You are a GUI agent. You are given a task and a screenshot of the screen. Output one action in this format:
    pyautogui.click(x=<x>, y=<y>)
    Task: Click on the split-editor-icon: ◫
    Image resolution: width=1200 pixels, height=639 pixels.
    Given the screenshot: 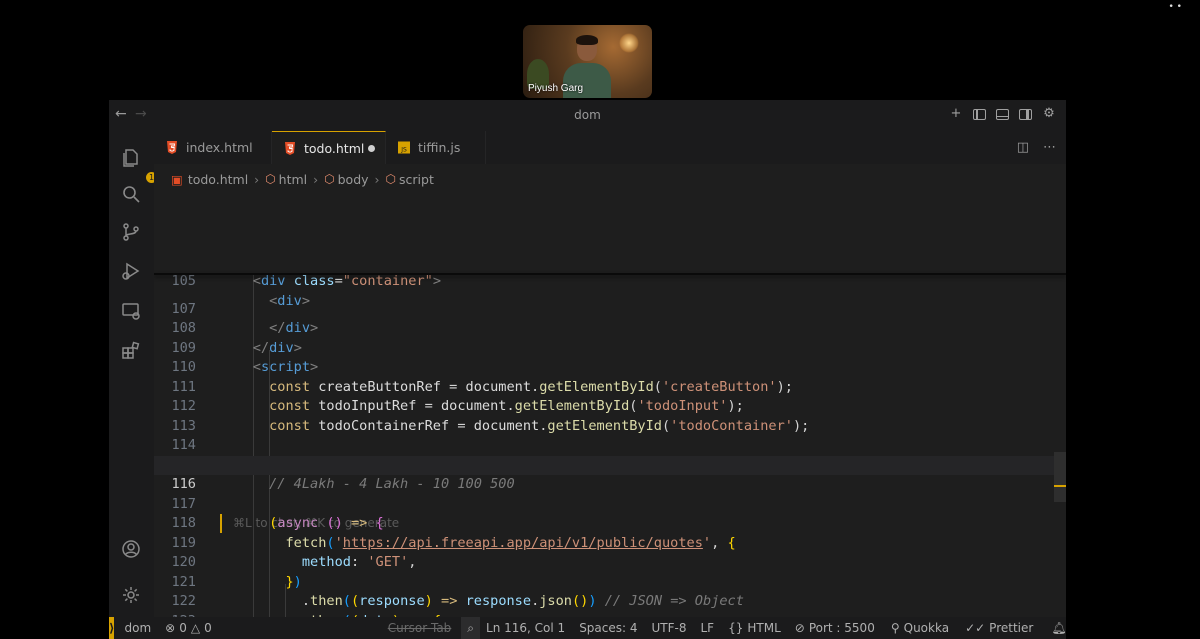 What is the action you would take?
    pyautogui.click(x=1023, y=147)
    